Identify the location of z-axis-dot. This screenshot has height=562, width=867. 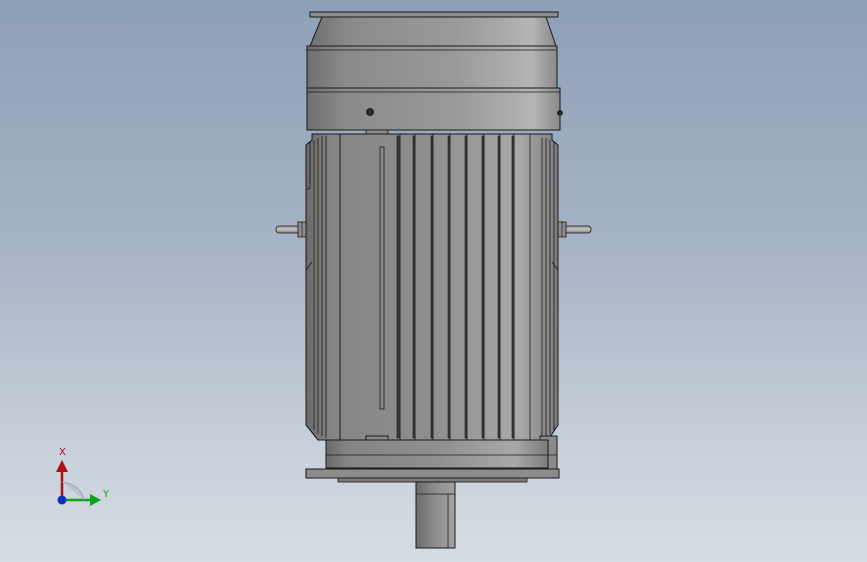
(62, 500).